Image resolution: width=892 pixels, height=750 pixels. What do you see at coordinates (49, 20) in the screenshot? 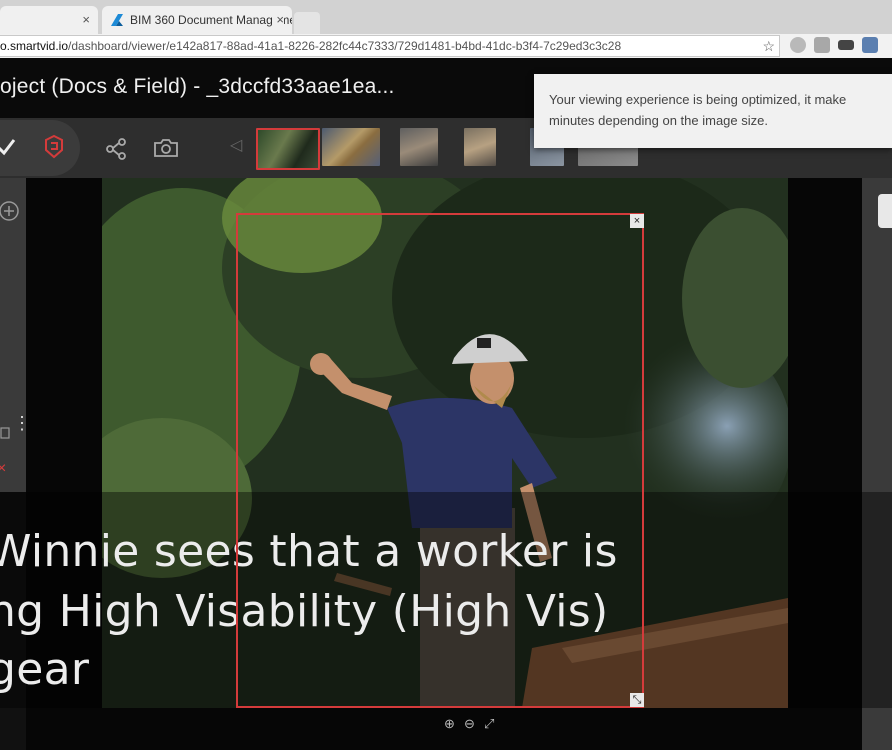
I see `browser-tab: ×` at bounding box center [49, 20].